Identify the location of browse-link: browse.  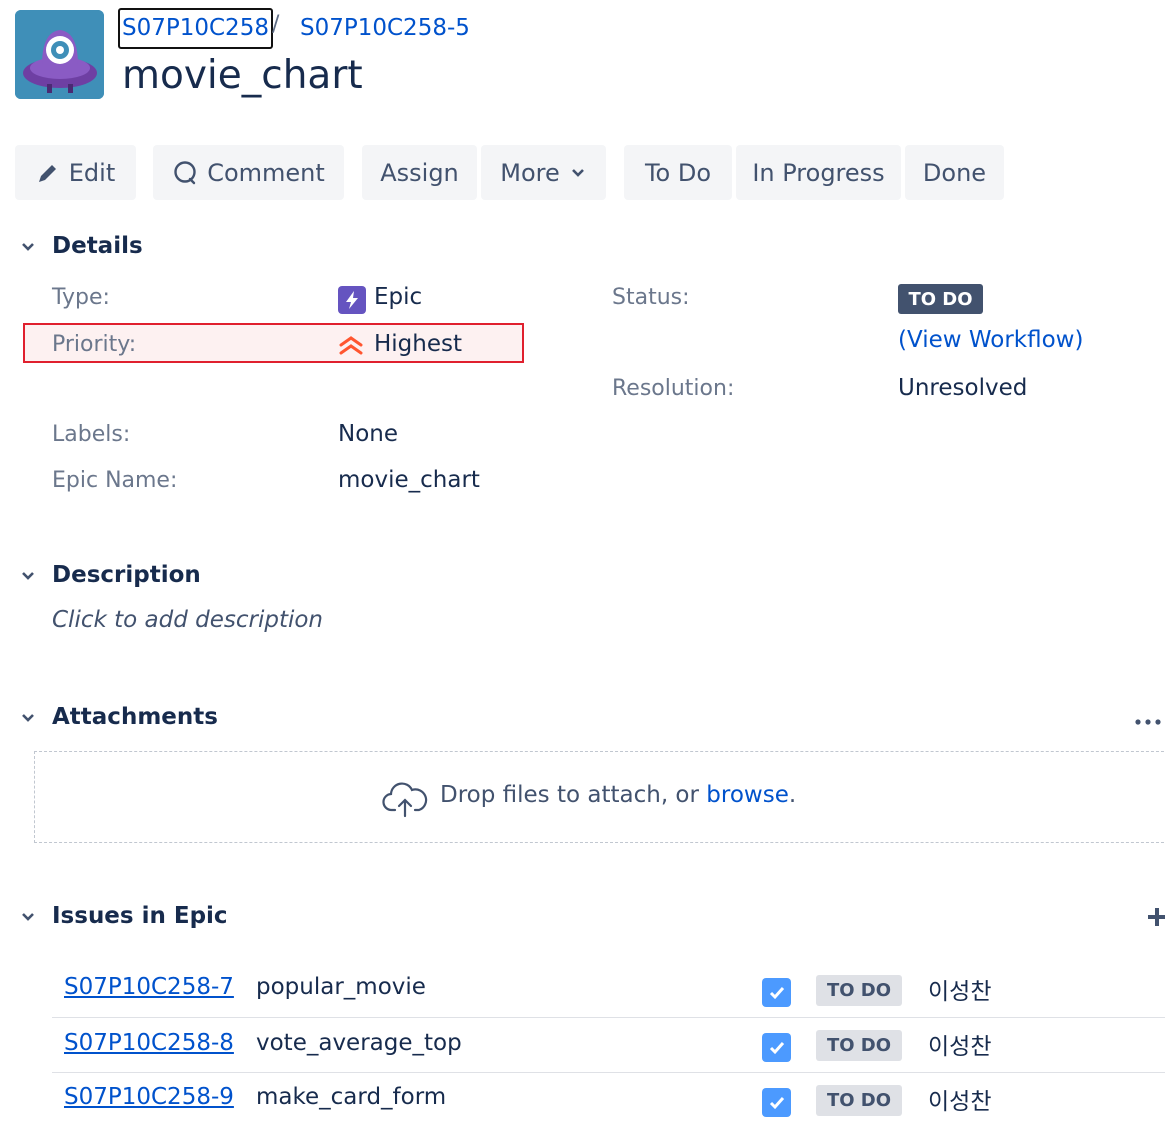
(747, 795).